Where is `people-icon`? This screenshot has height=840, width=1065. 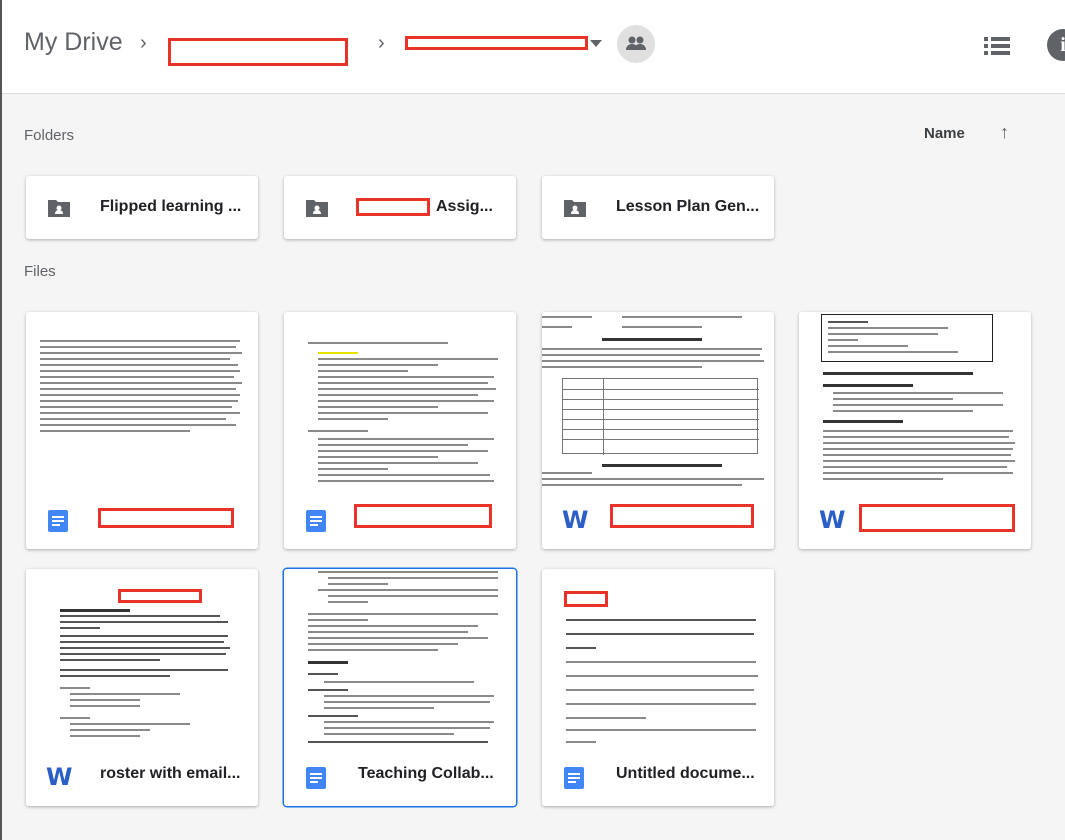
people-icon is located at coordinates (636, 44).